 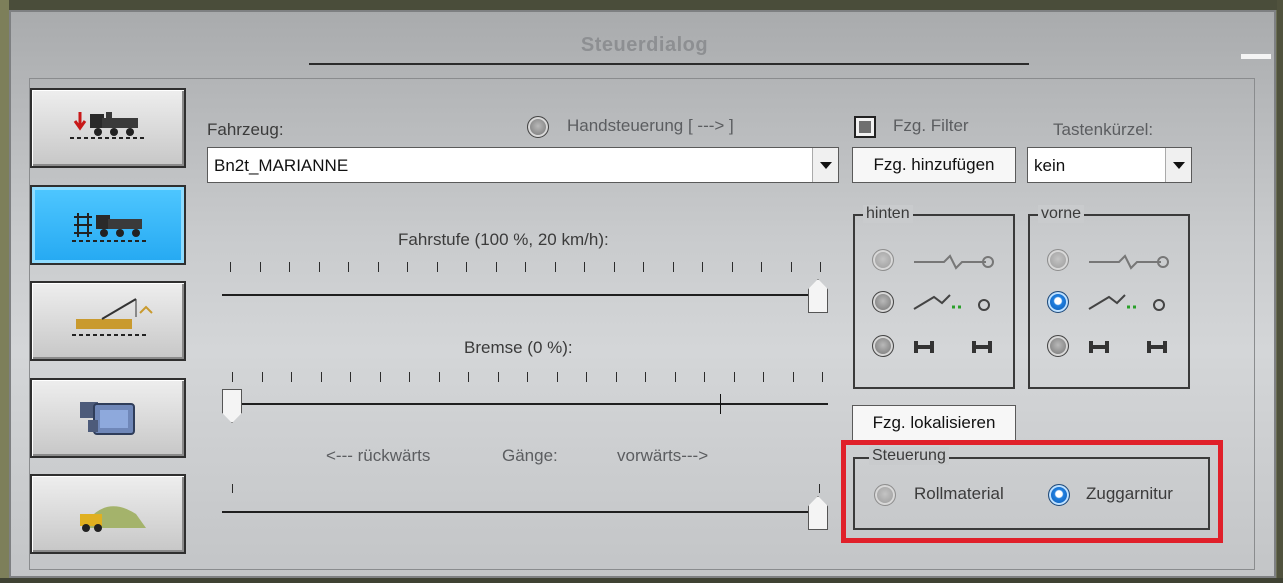 I want to click on manual-control-label: Handsteuerung [ ---> ], so click(x=650, y=125).